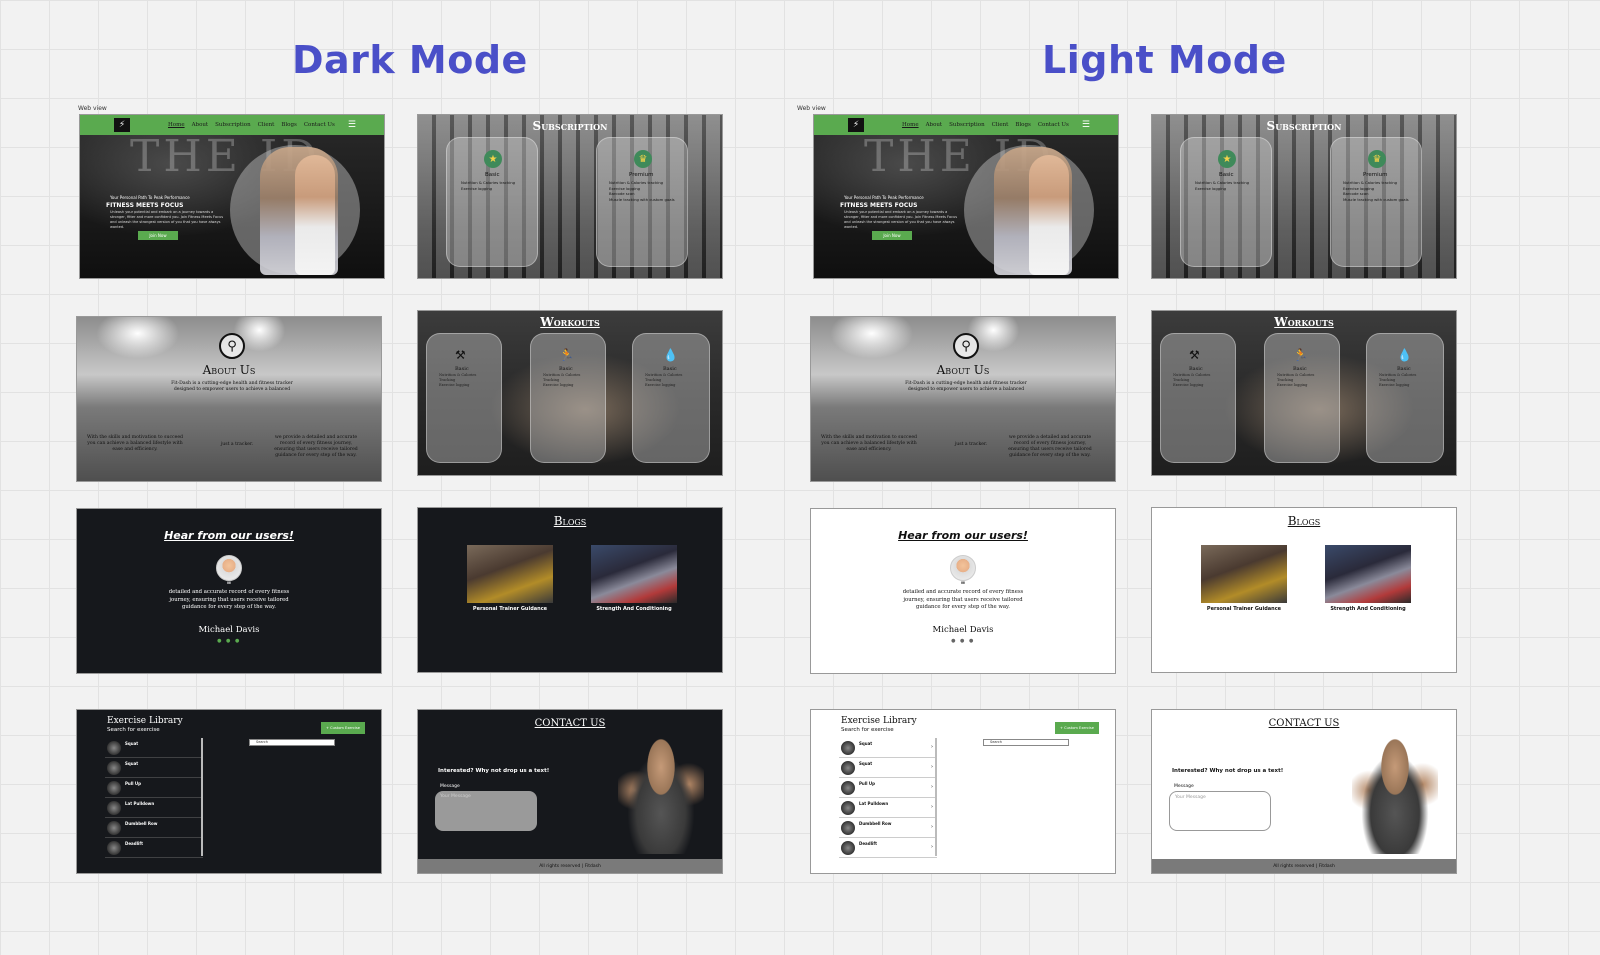 The image size is (1600, 955). Describe the element at coordinates (154, 808) in the screenshot. I see `list-item: Lat Pulldown` at that location.